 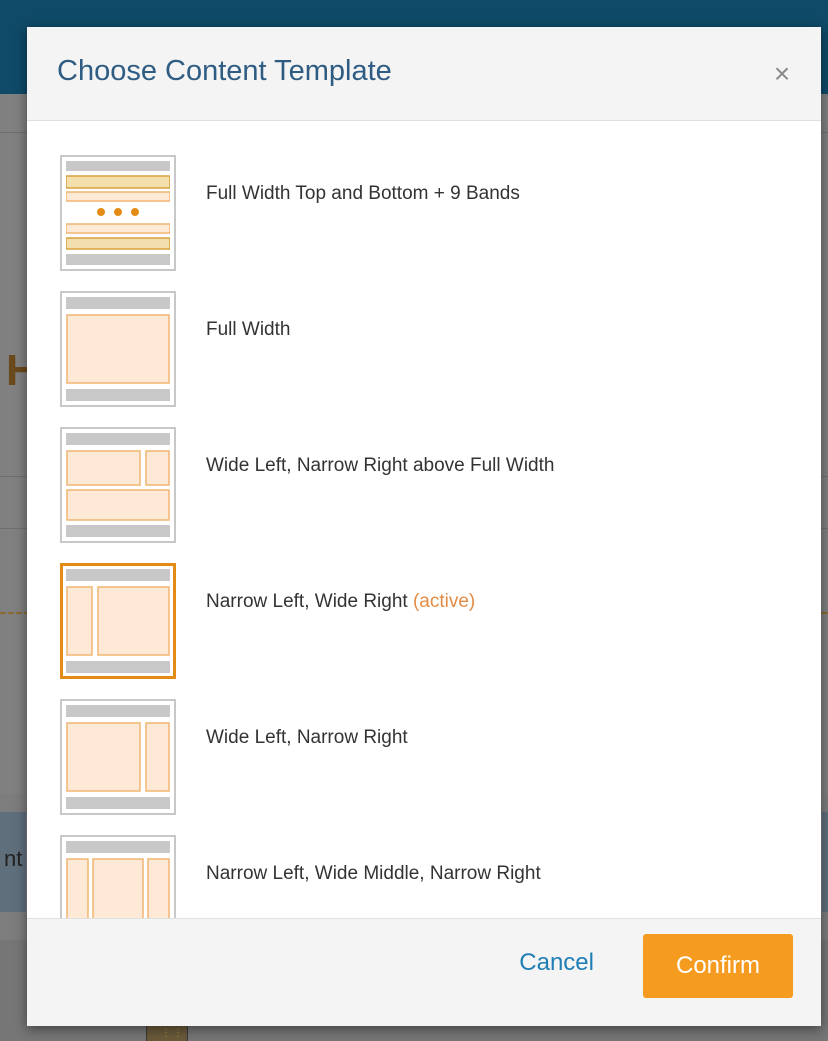 What do you see at coordinates (782, 74) in the screenshot?
I see `close-icon: ×` at bounding box center [782, 74].